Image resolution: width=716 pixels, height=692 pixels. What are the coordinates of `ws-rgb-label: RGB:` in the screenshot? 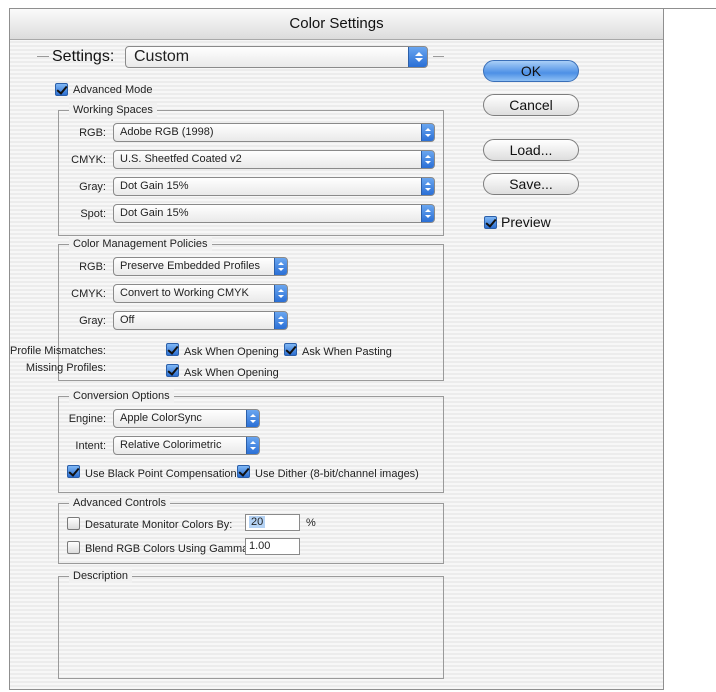 It's located at (92, 133).